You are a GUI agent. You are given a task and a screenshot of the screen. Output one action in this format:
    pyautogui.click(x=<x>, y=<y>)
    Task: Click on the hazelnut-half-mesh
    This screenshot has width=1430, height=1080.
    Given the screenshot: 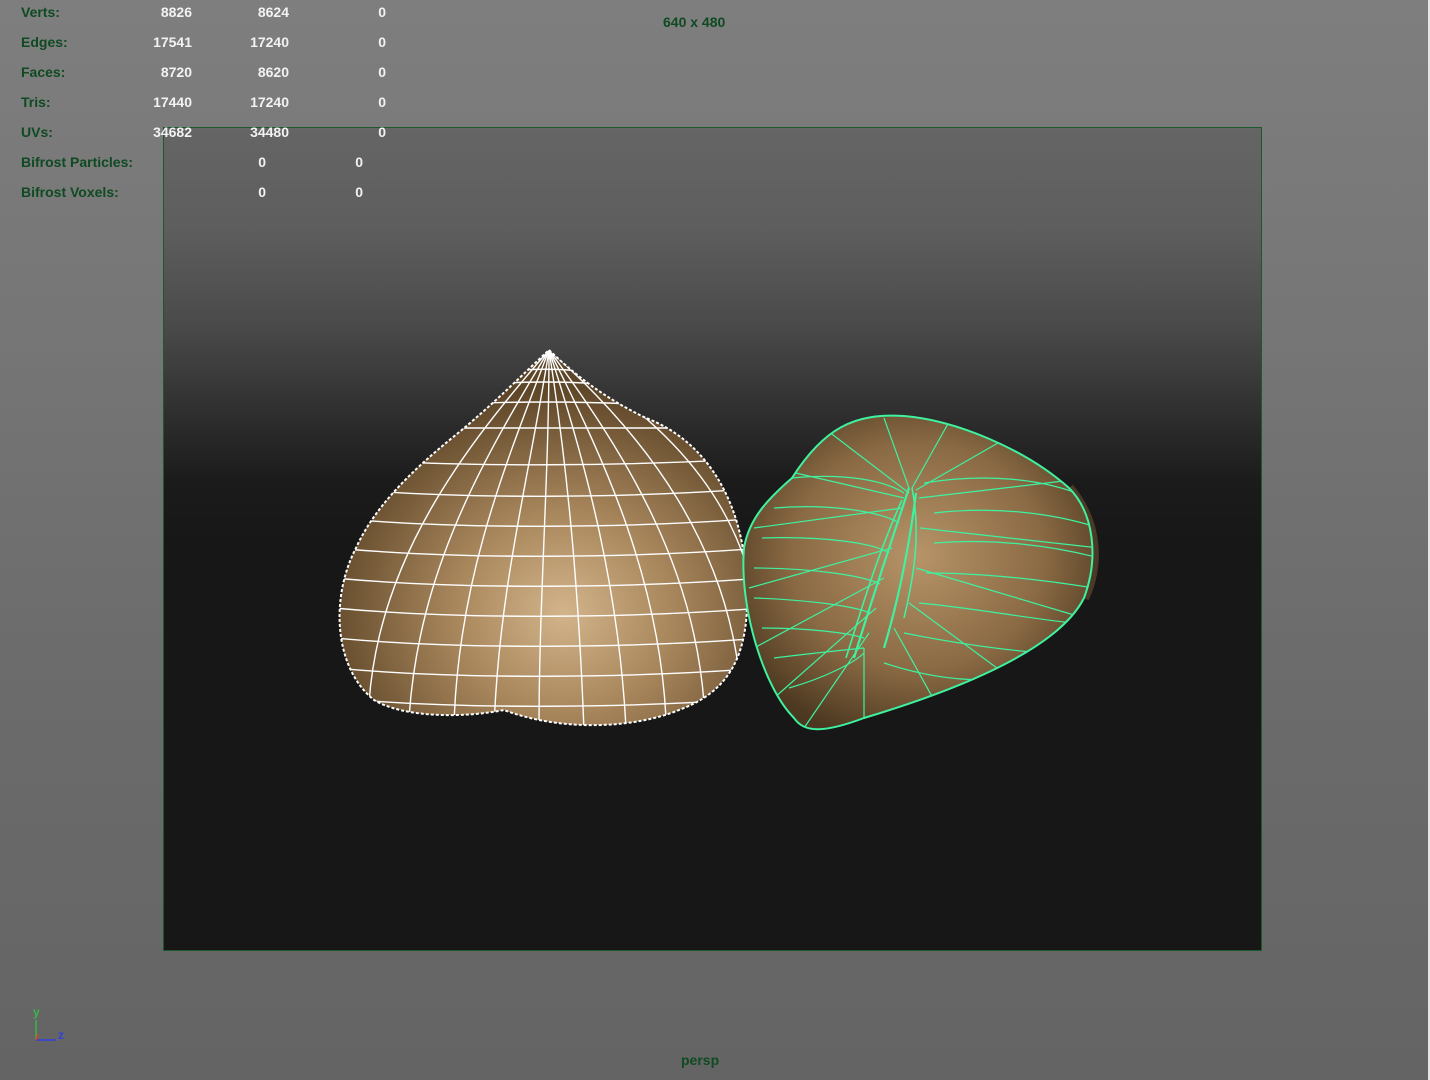 What is the action you would take?
    pyautogui.click(x=920, y=572)
    